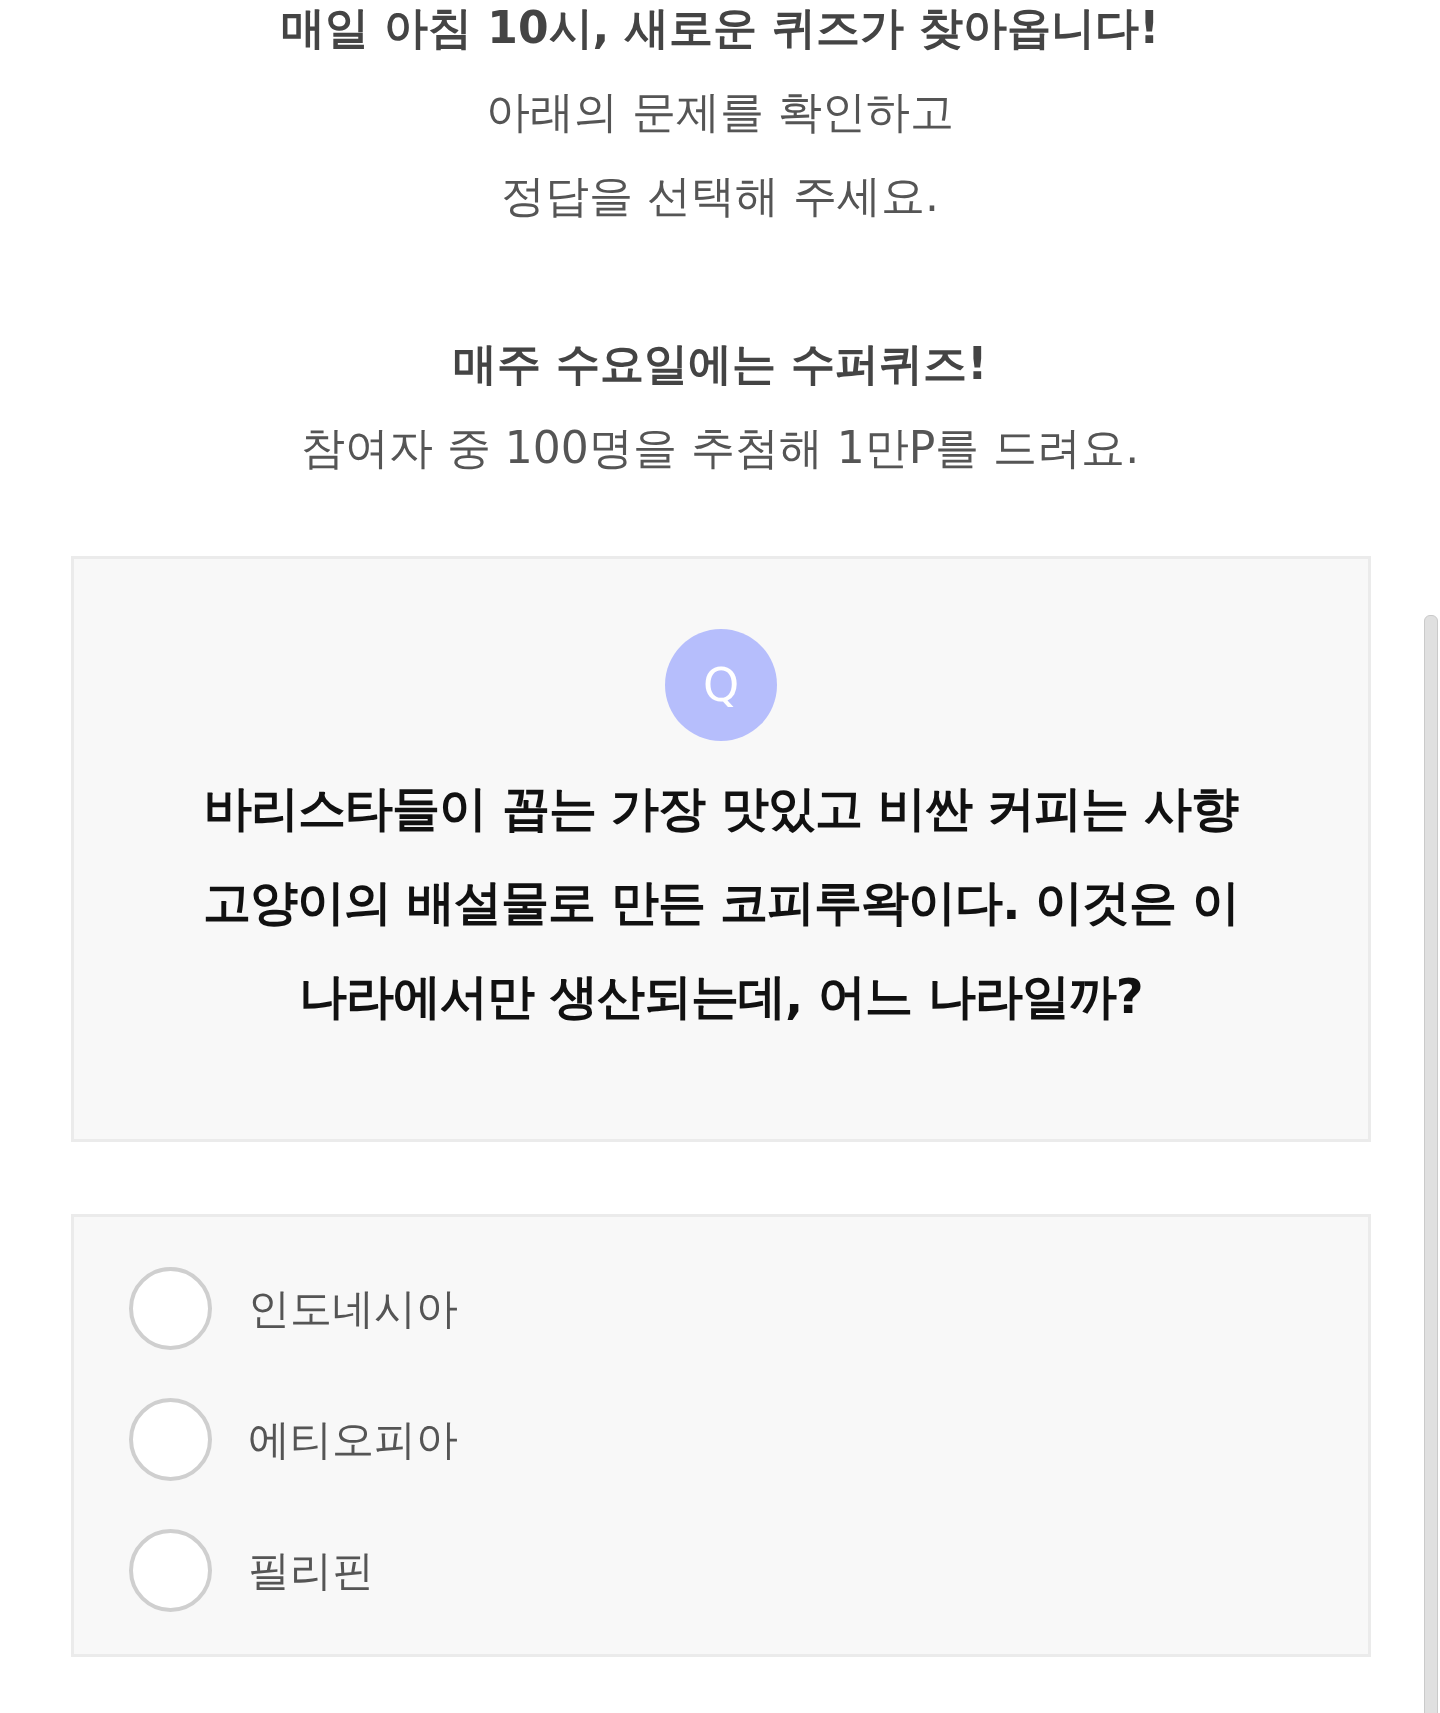  I want to click on intro-headline: 매주 수요일에는 수퍼퀴즈!, so click(720, 364).